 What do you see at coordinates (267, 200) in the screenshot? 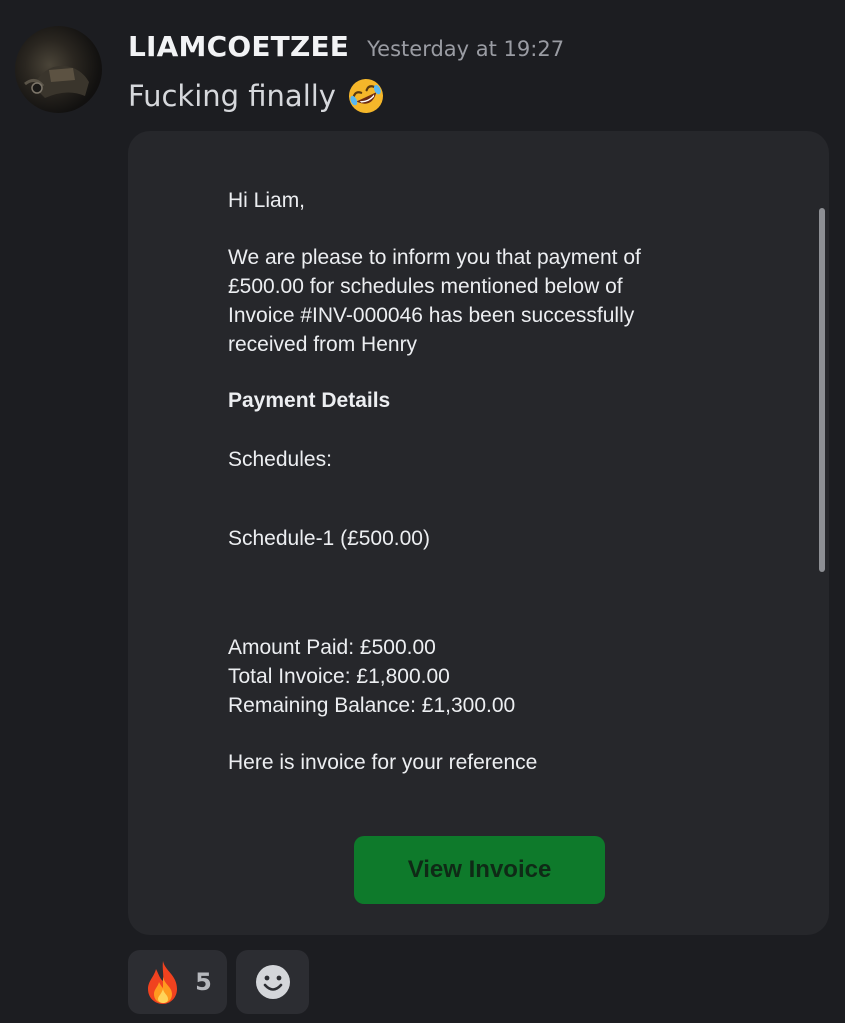
I see `email-greeting: Hi Liam,` at bounding box center [267, 200].